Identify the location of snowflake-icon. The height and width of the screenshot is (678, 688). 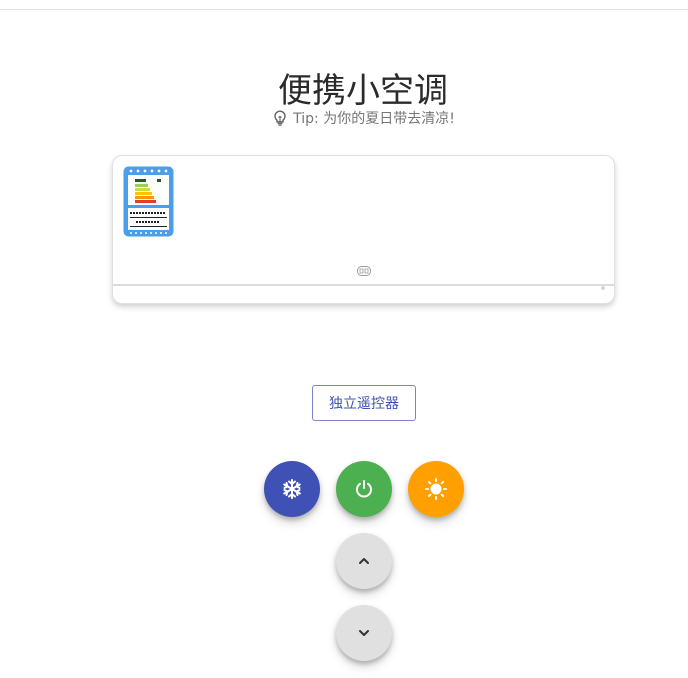
(292, 489).